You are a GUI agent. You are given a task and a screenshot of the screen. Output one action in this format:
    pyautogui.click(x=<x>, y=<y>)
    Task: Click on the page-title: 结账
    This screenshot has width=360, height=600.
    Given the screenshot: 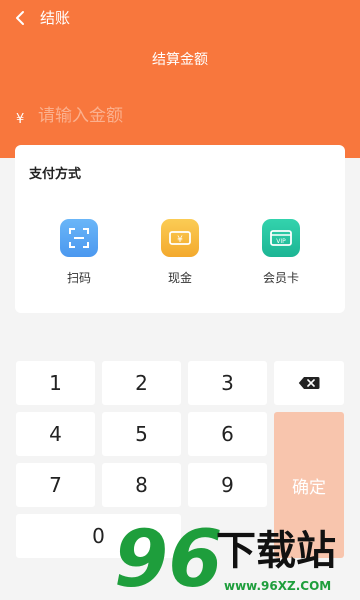 What is the action you would take?
    pyautogui.click(x=55, y=18)
    